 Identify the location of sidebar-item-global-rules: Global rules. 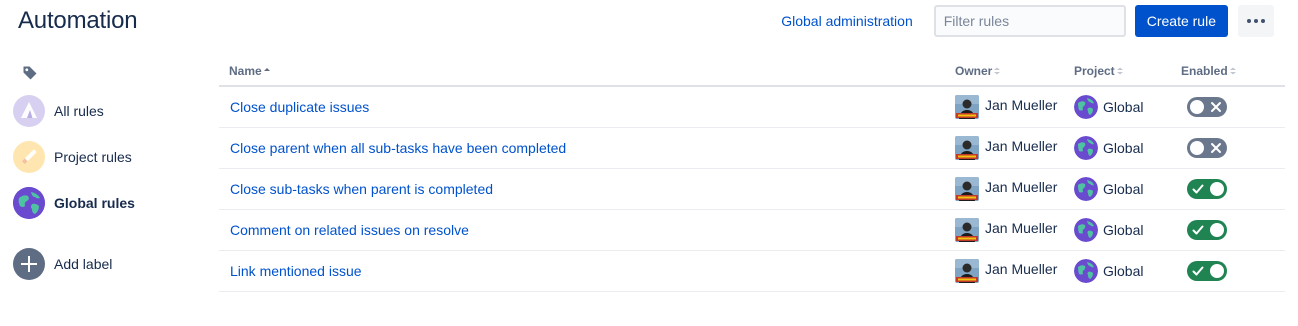
(74, 203).